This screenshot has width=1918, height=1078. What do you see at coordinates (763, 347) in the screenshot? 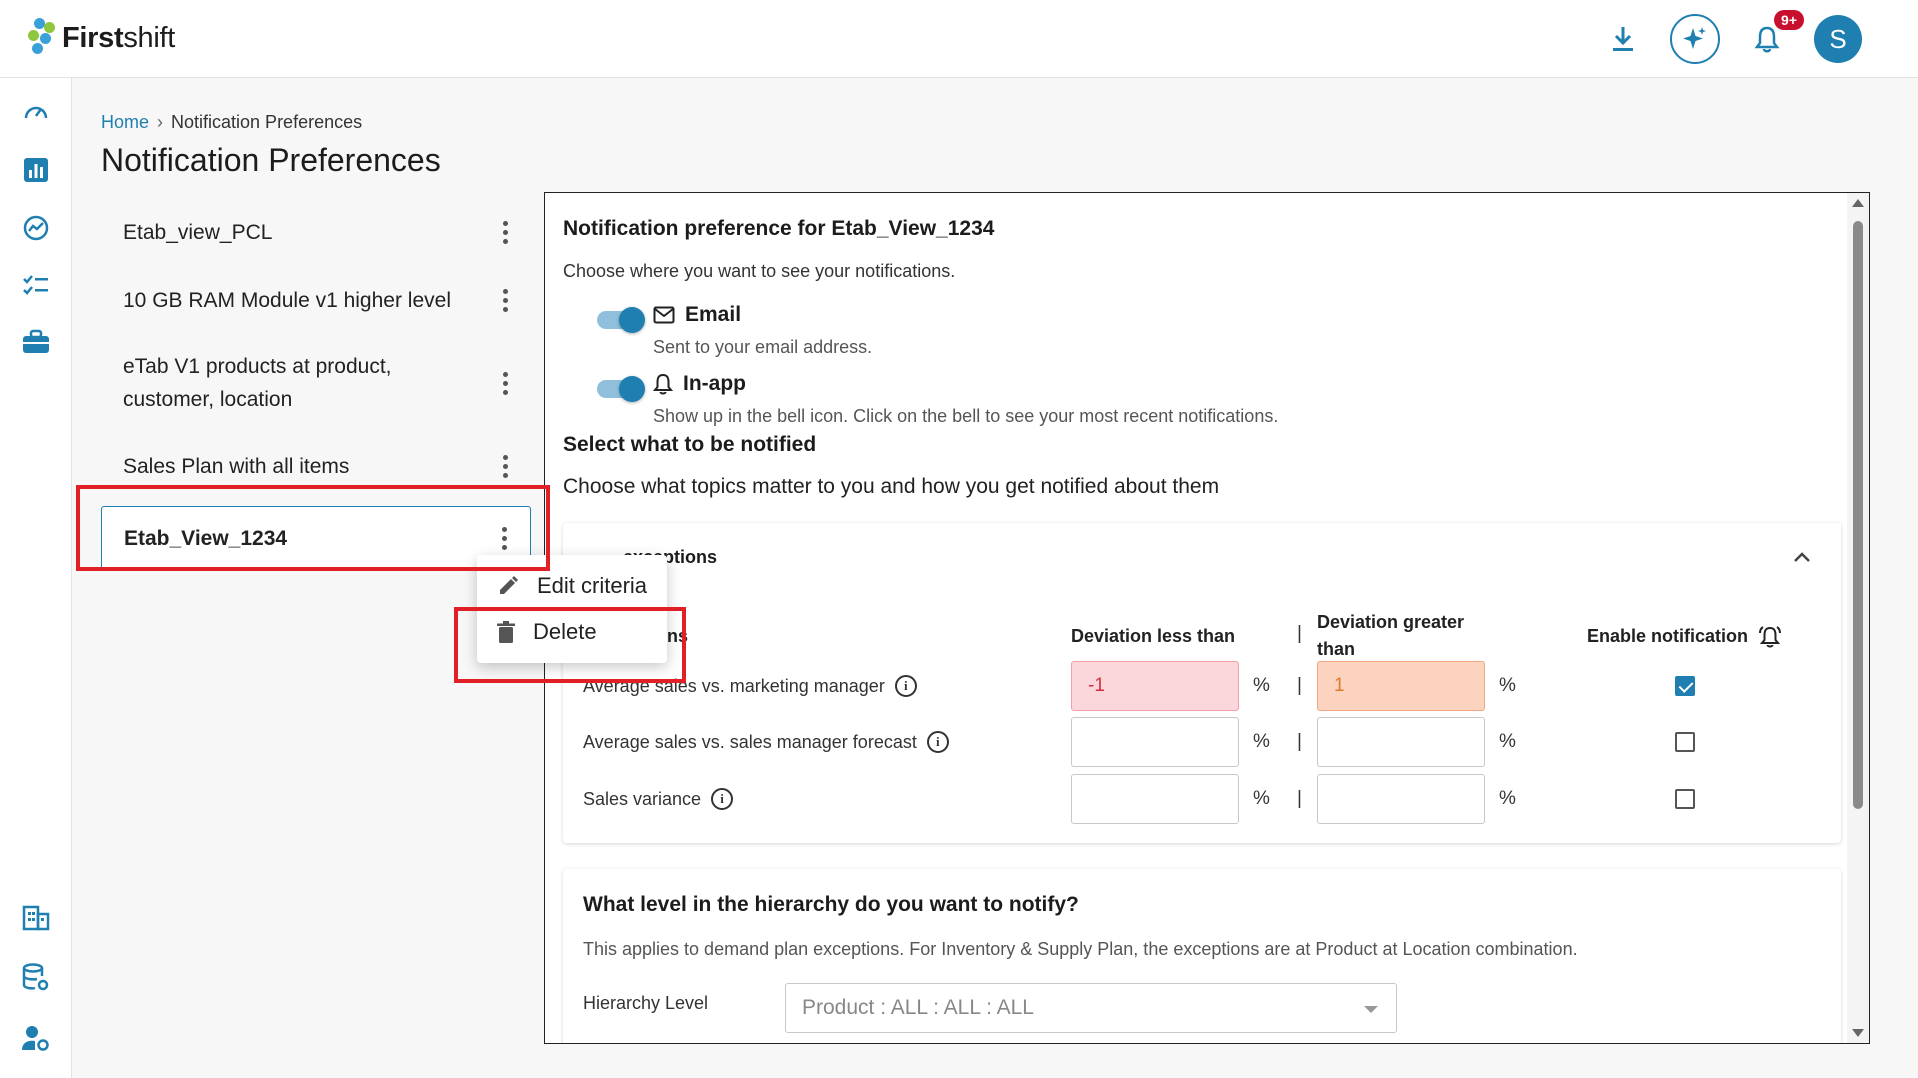
I see `email-desc: Sent to your email address.` at bounding box center [763, 347].